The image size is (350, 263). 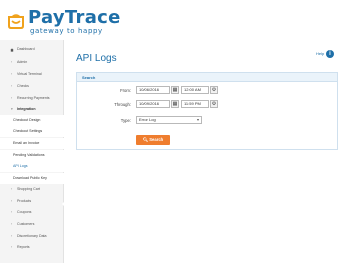 What do you see at coordinates (32, 166) in the screenshot?
I see `sidebar-item-api-logs: API Logs` at bounding box center [32, 166].